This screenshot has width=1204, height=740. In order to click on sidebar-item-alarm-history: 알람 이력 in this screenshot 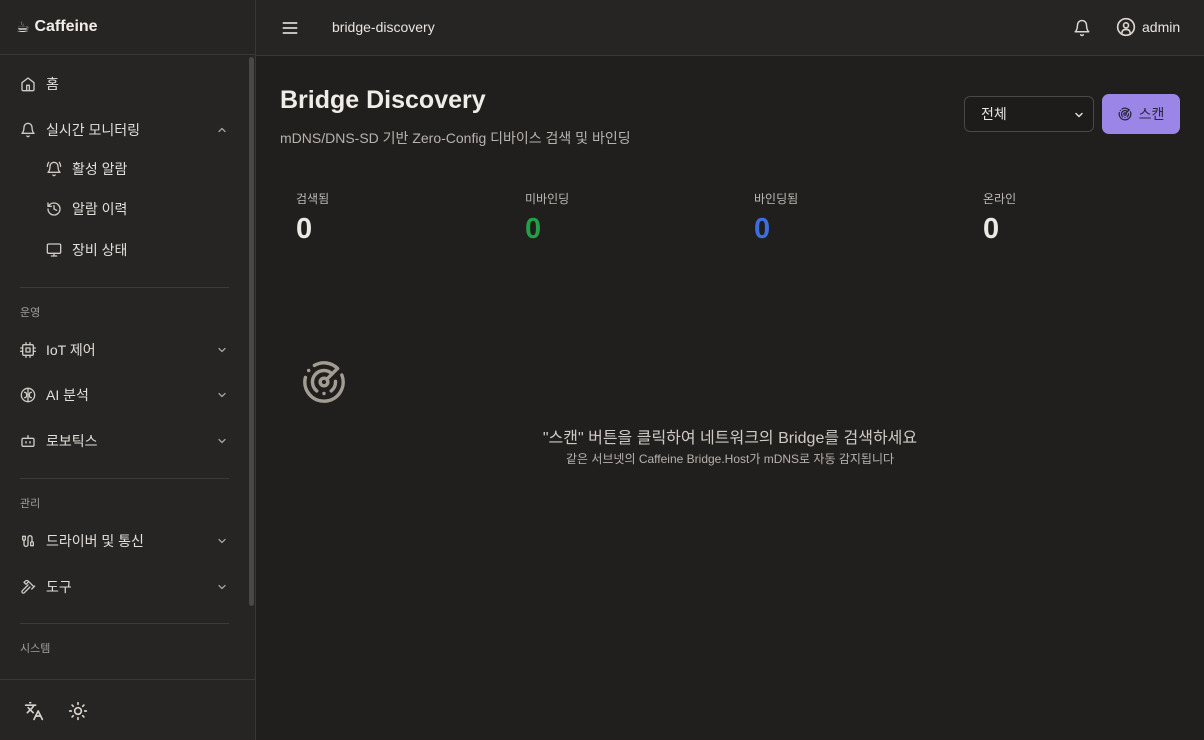, I will do `click(122, 209)`.